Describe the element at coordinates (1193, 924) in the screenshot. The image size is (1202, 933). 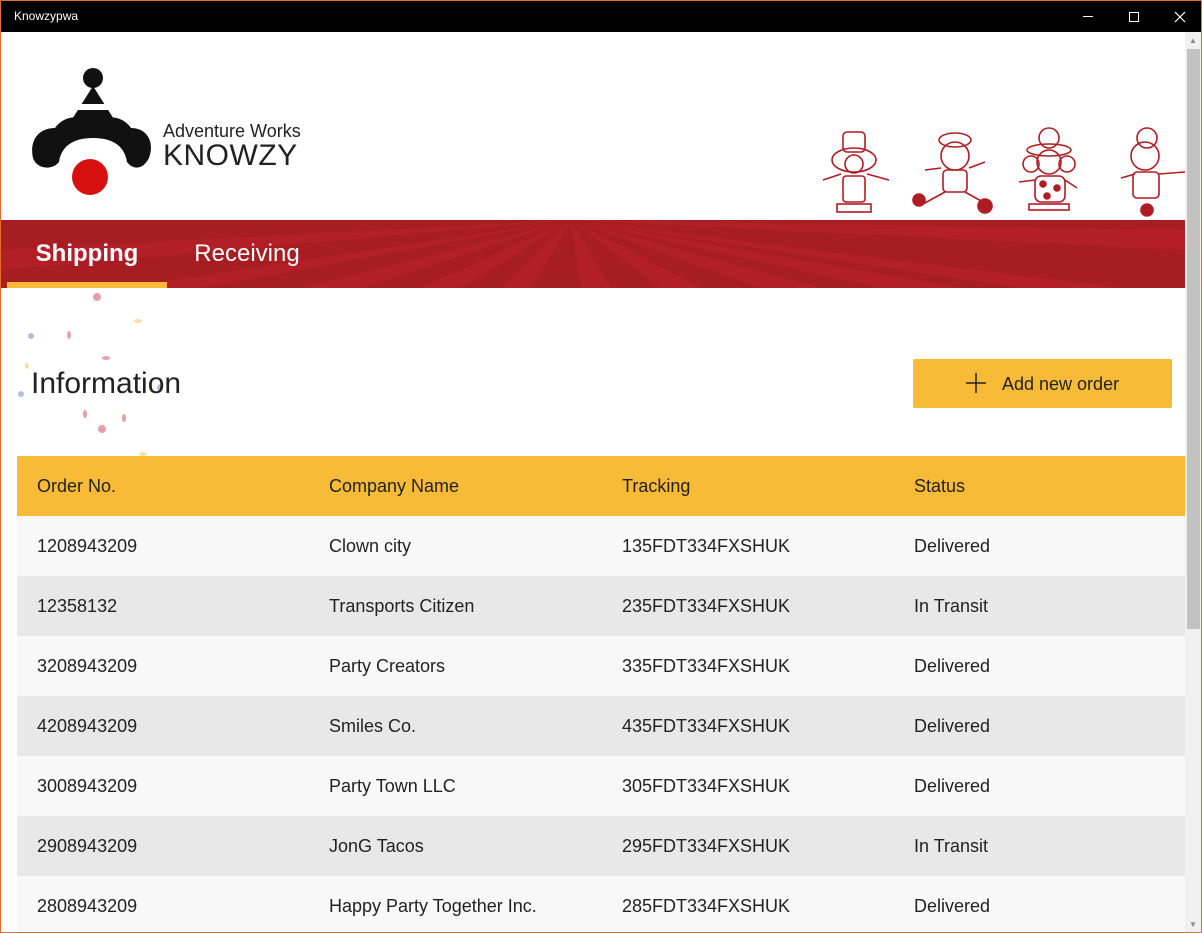
I see `scroll-down-arrow-icon: ▼` at that location.